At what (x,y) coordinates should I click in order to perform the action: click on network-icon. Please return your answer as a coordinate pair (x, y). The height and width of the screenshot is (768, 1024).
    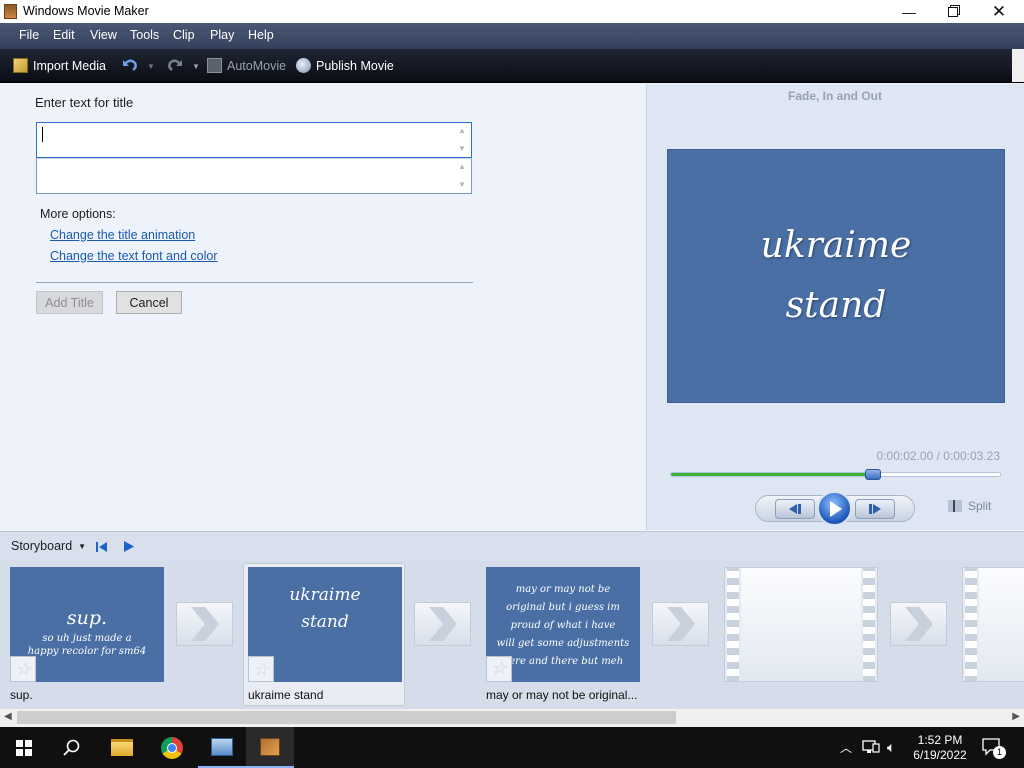
    Looking at the image, I should click on (871, 748).